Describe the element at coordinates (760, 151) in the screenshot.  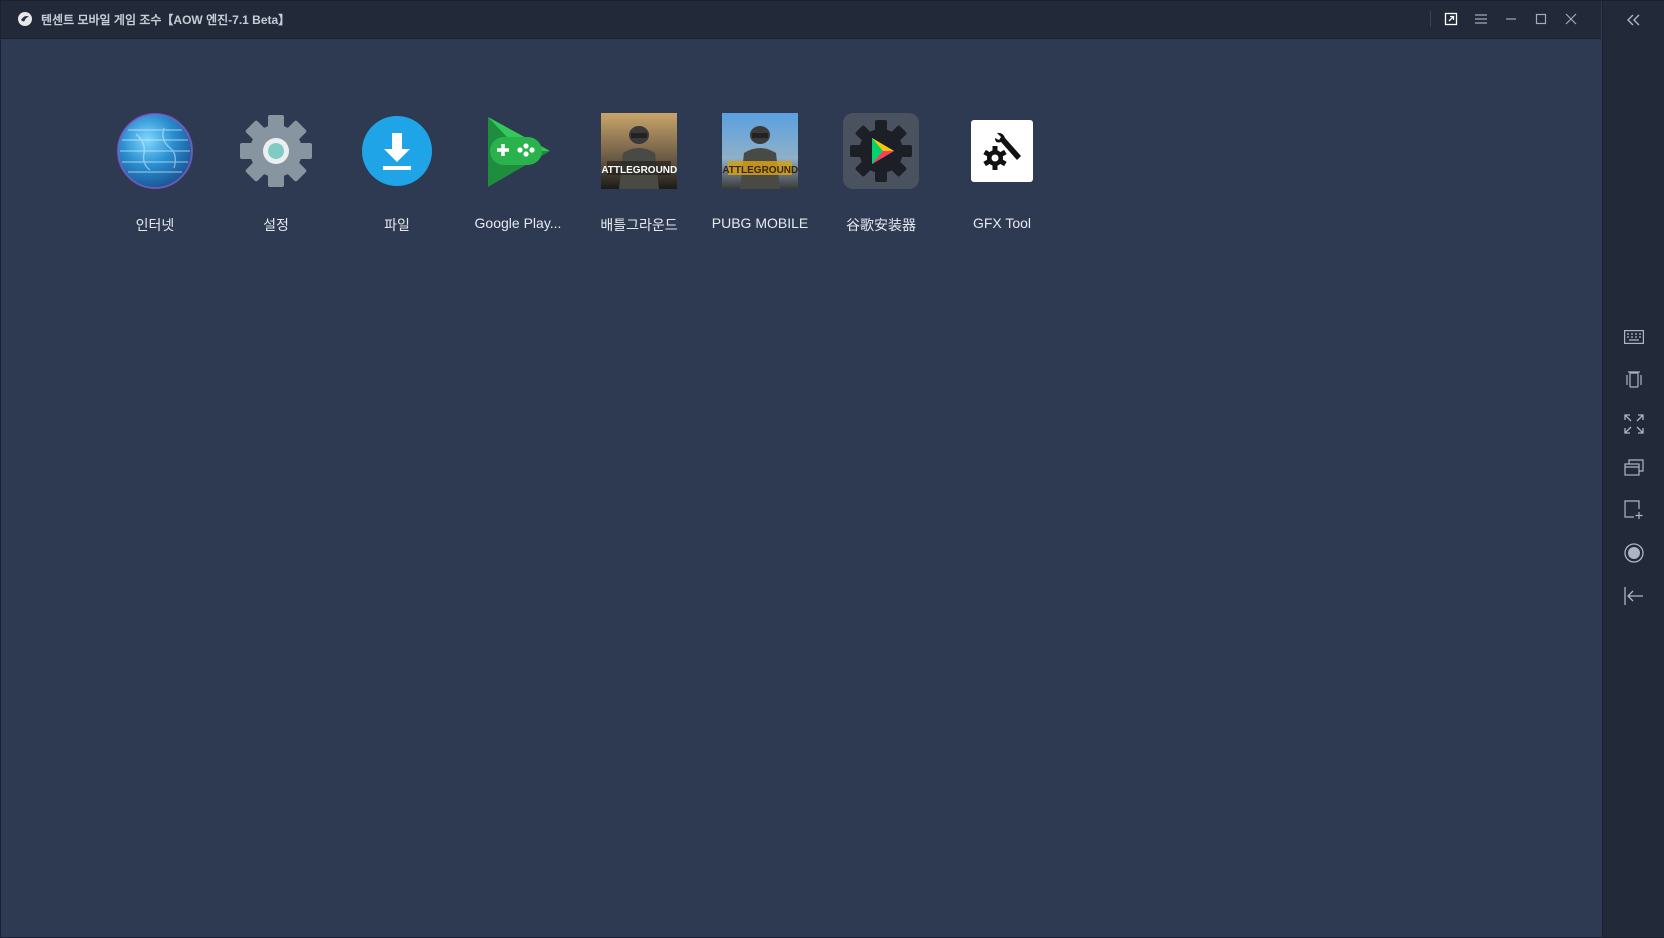
I see `pubg-mobile-icon: BATTLEGROUNDS` at that location.